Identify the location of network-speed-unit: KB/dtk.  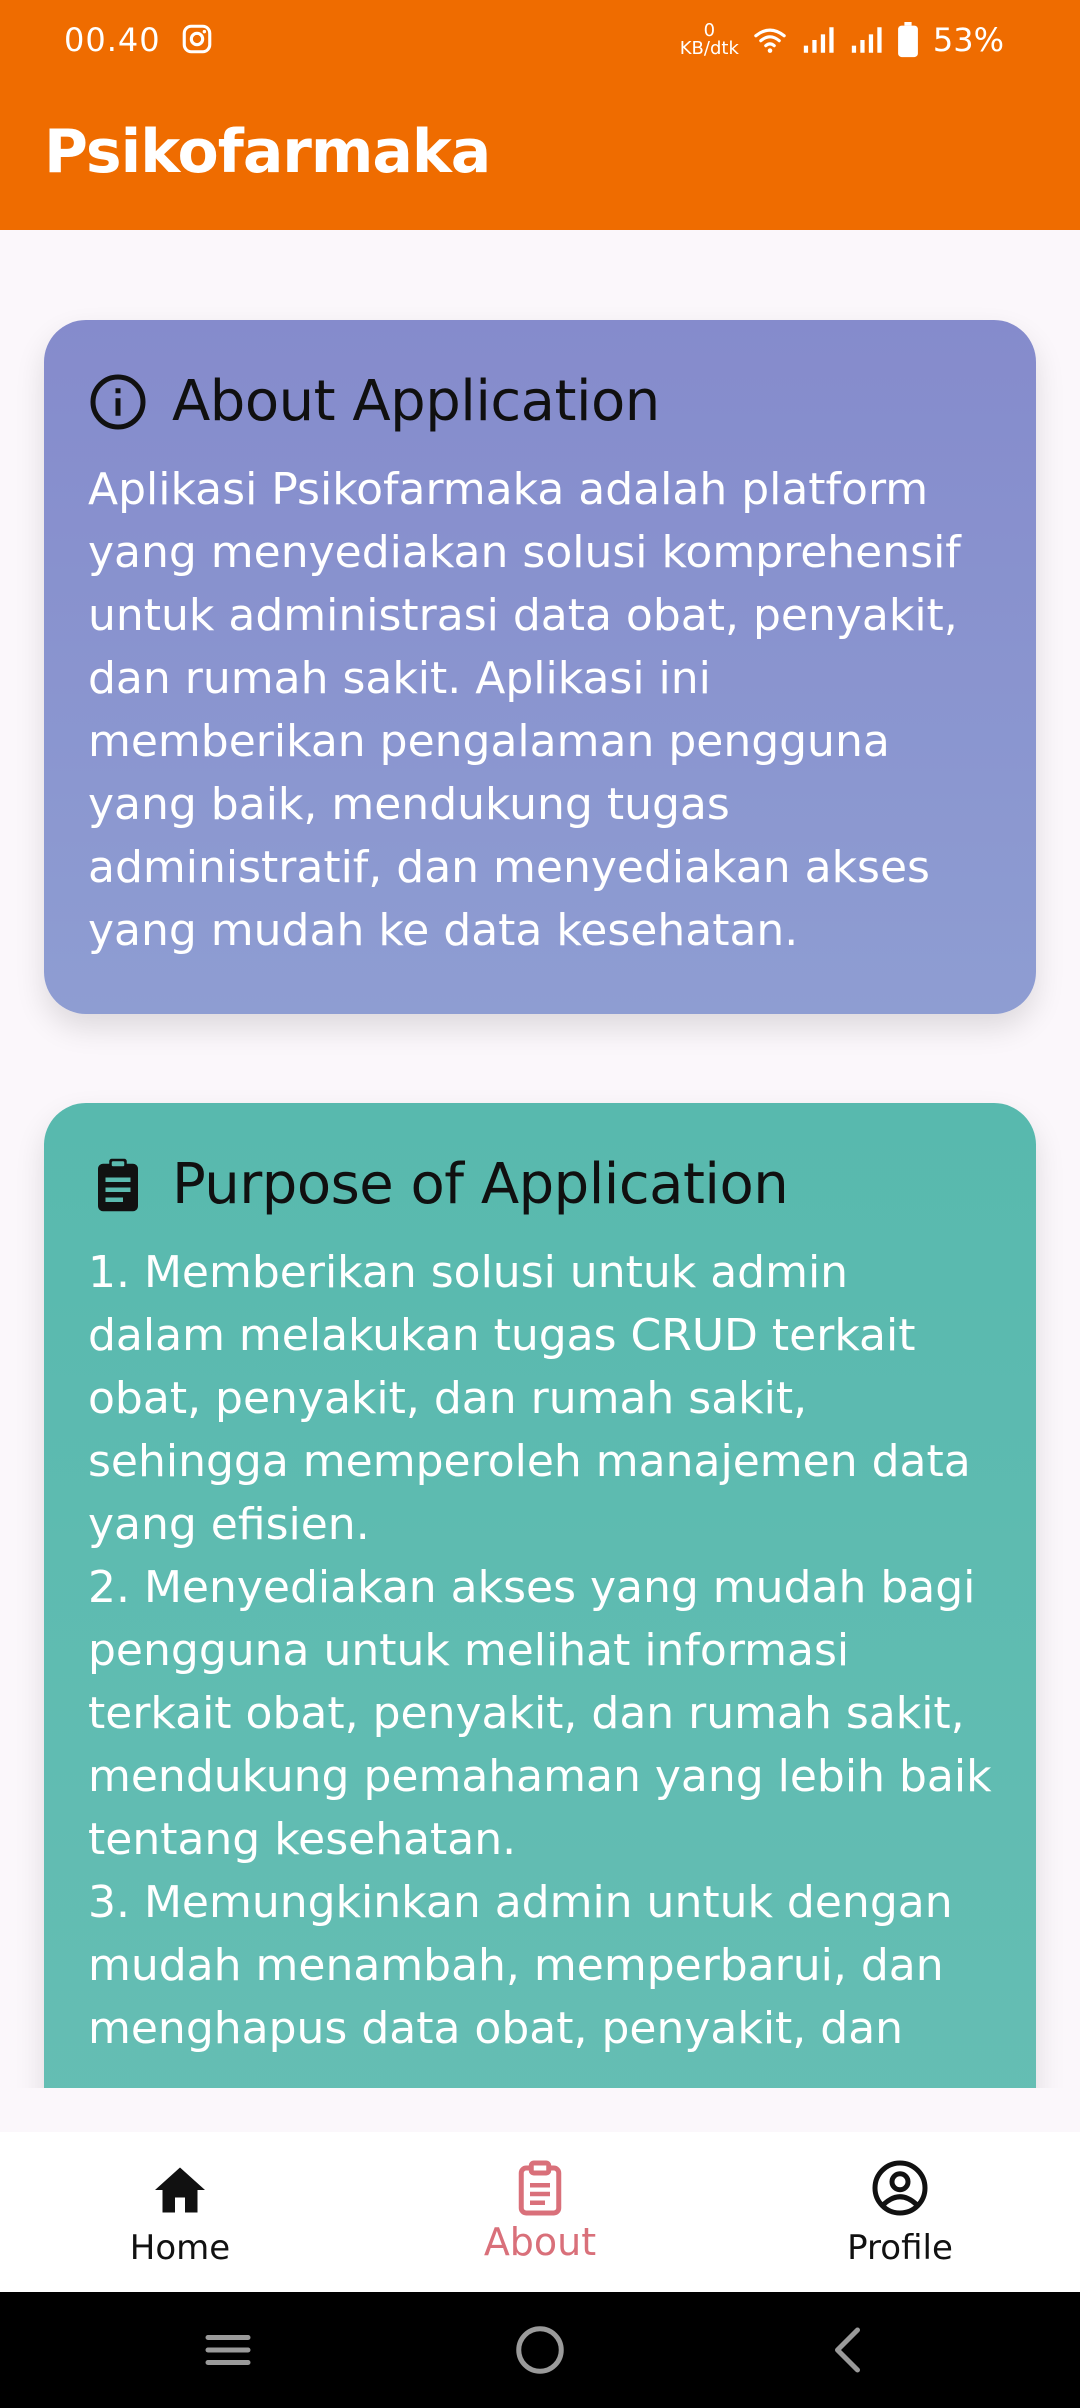
(709, 48).